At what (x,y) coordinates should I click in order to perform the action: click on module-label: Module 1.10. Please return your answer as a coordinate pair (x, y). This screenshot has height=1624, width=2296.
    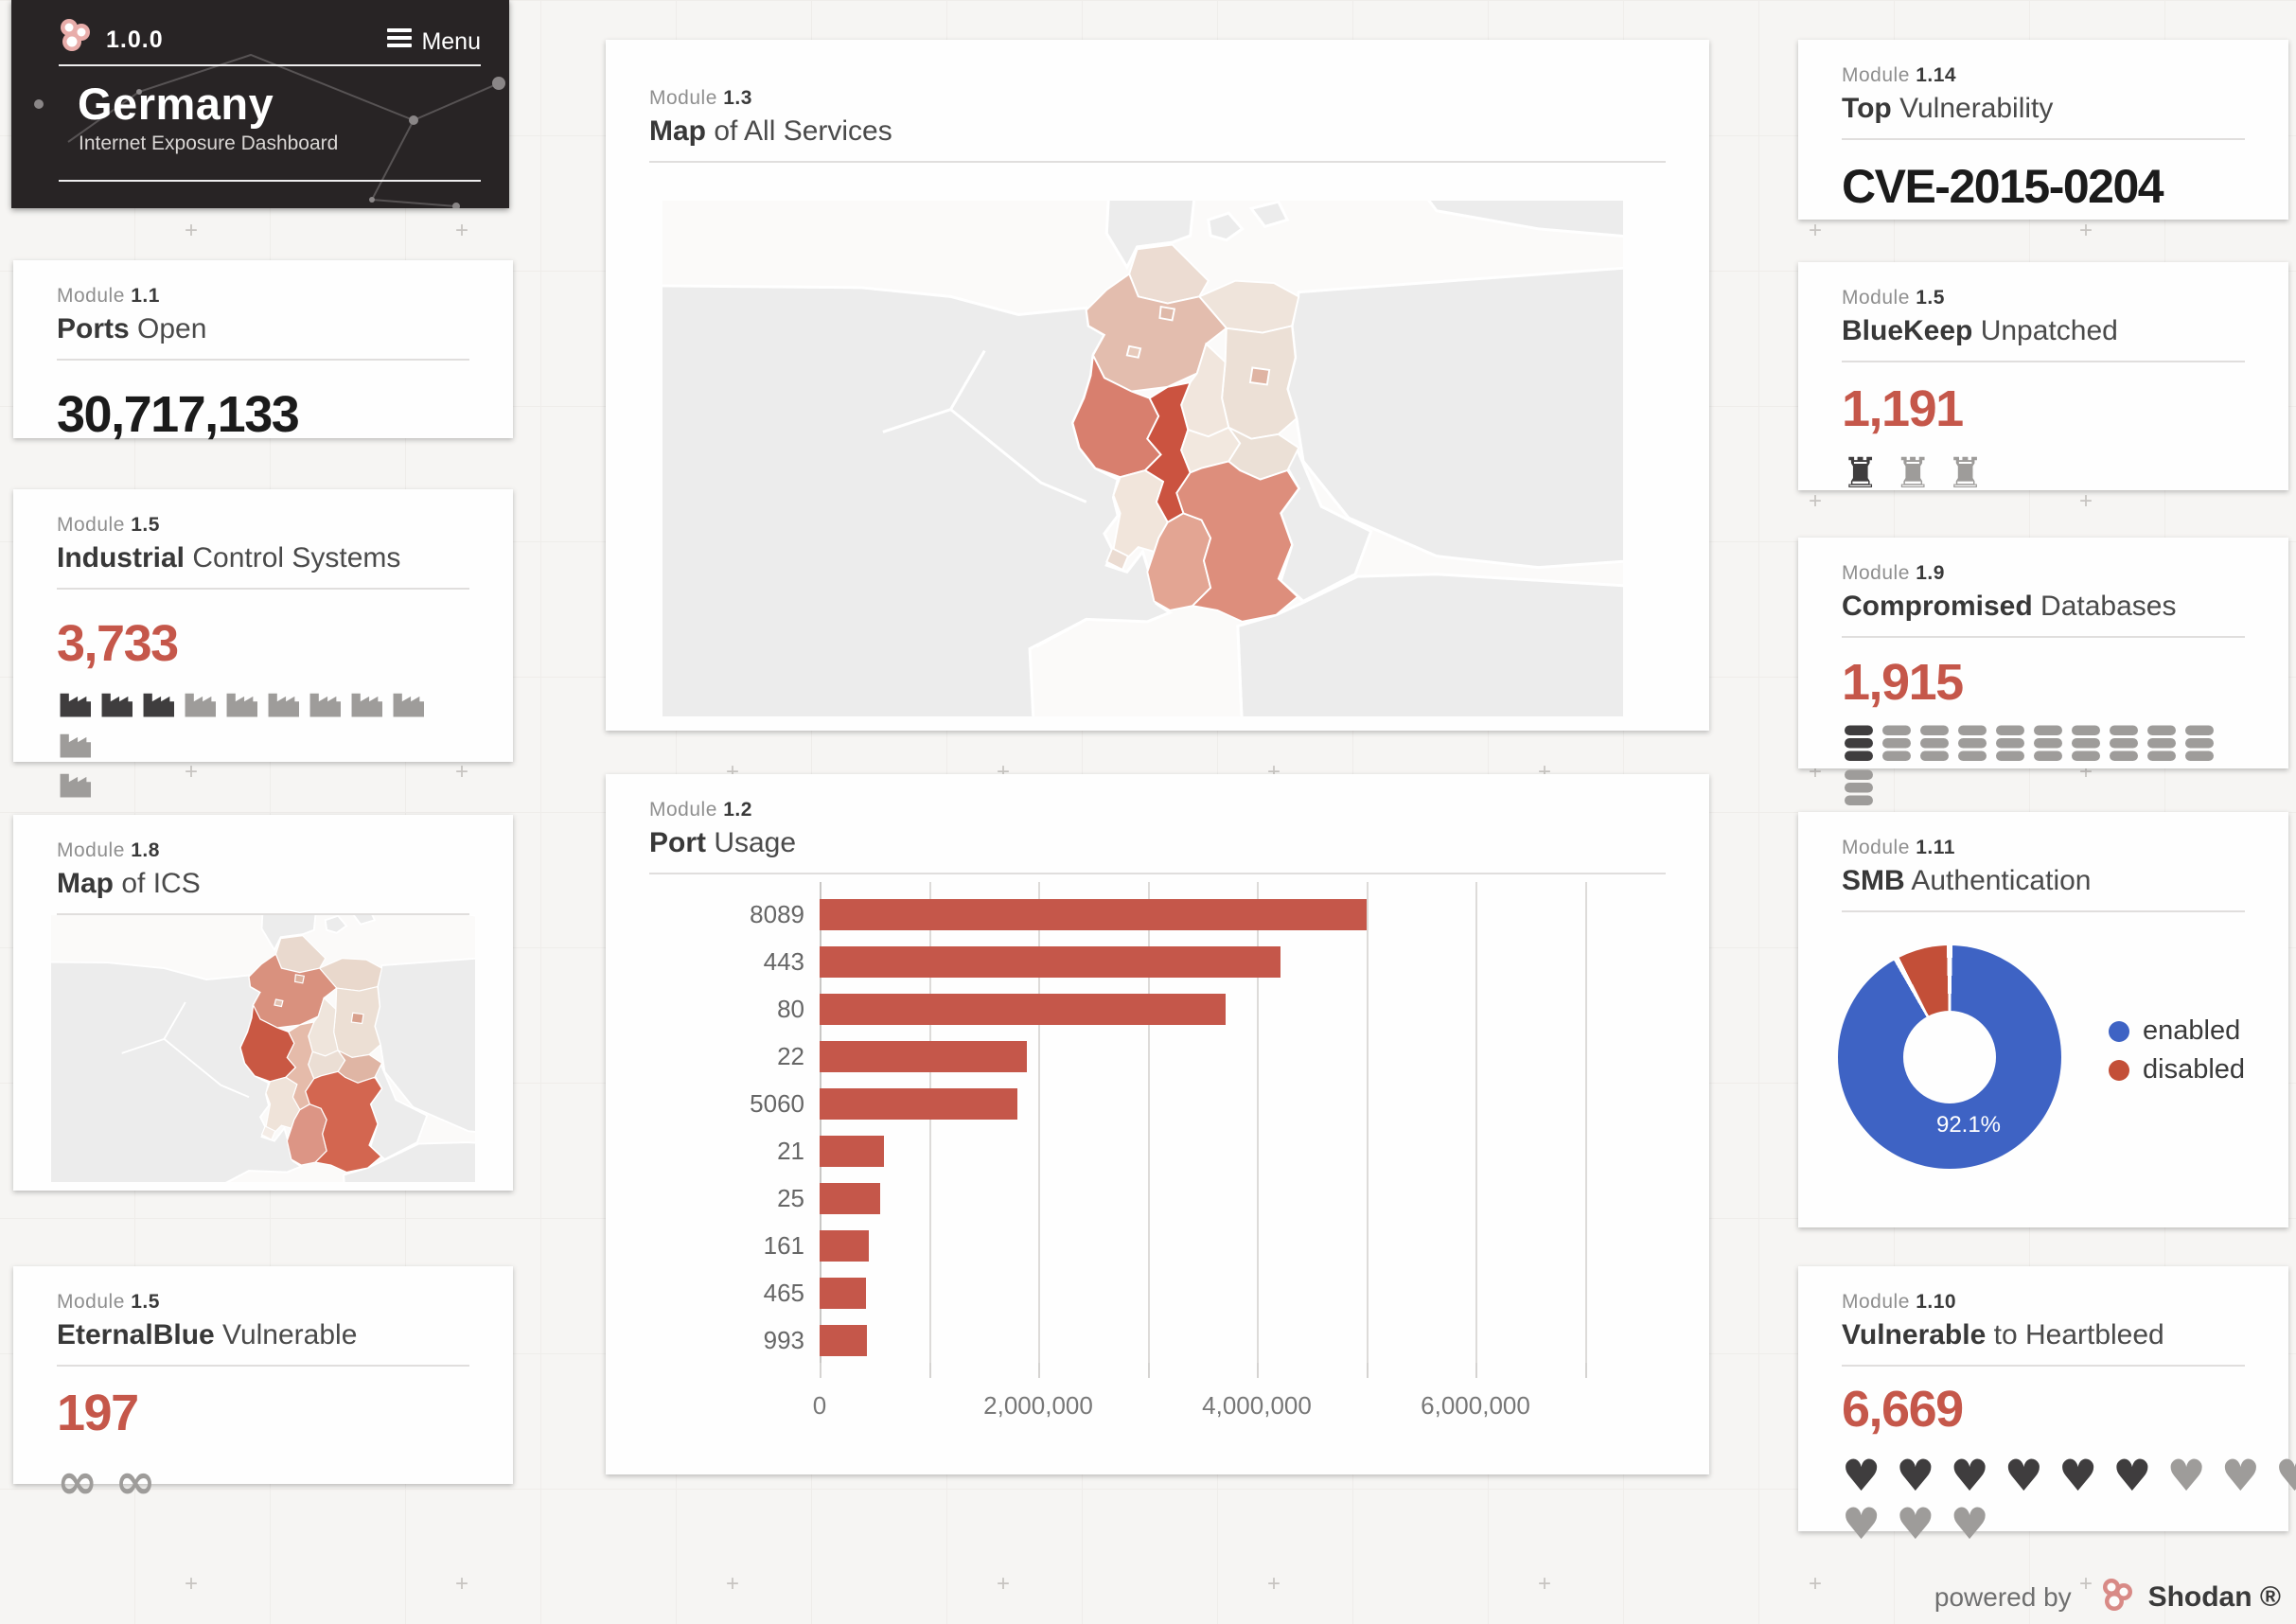
    Looking at the image, I should click on (1899, 1302).